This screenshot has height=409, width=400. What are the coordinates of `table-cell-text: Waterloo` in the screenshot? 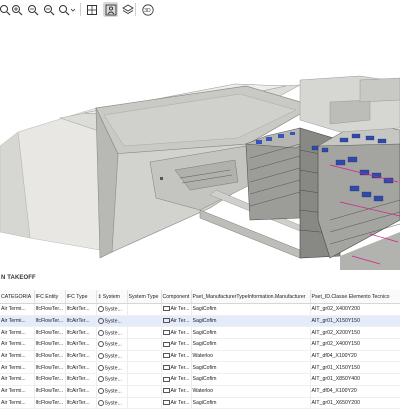 It's located at (203, 356).